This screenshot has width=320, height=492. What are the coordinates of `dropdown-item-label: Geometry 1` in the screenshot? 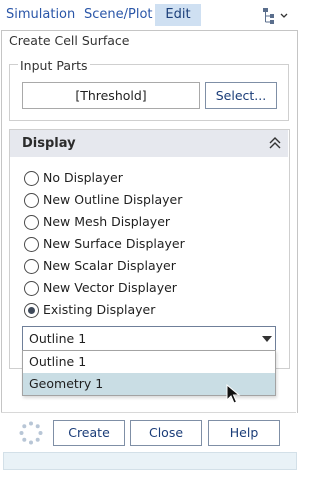 It's located at (66, 383).